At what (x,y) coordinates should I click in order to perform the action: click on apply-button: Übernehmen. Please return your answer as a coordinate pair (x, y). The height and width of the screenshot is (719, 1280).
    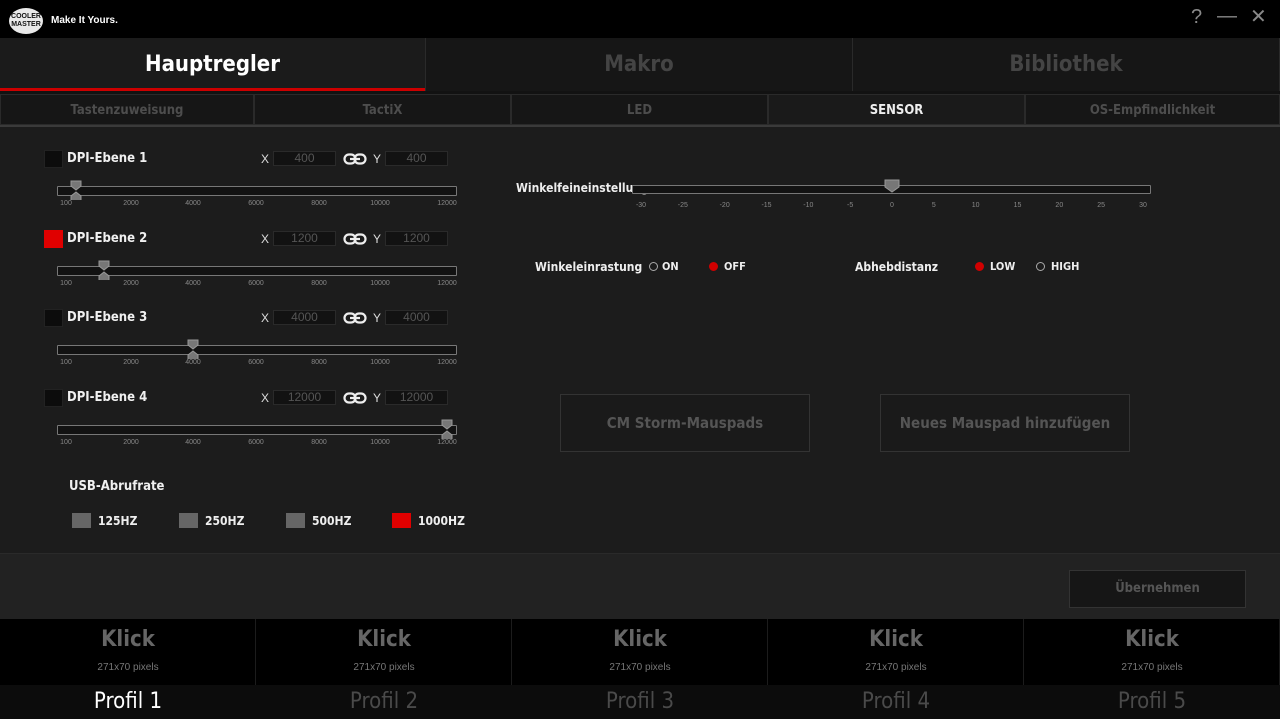
    Looking at the image, I should click on (1157, 589).